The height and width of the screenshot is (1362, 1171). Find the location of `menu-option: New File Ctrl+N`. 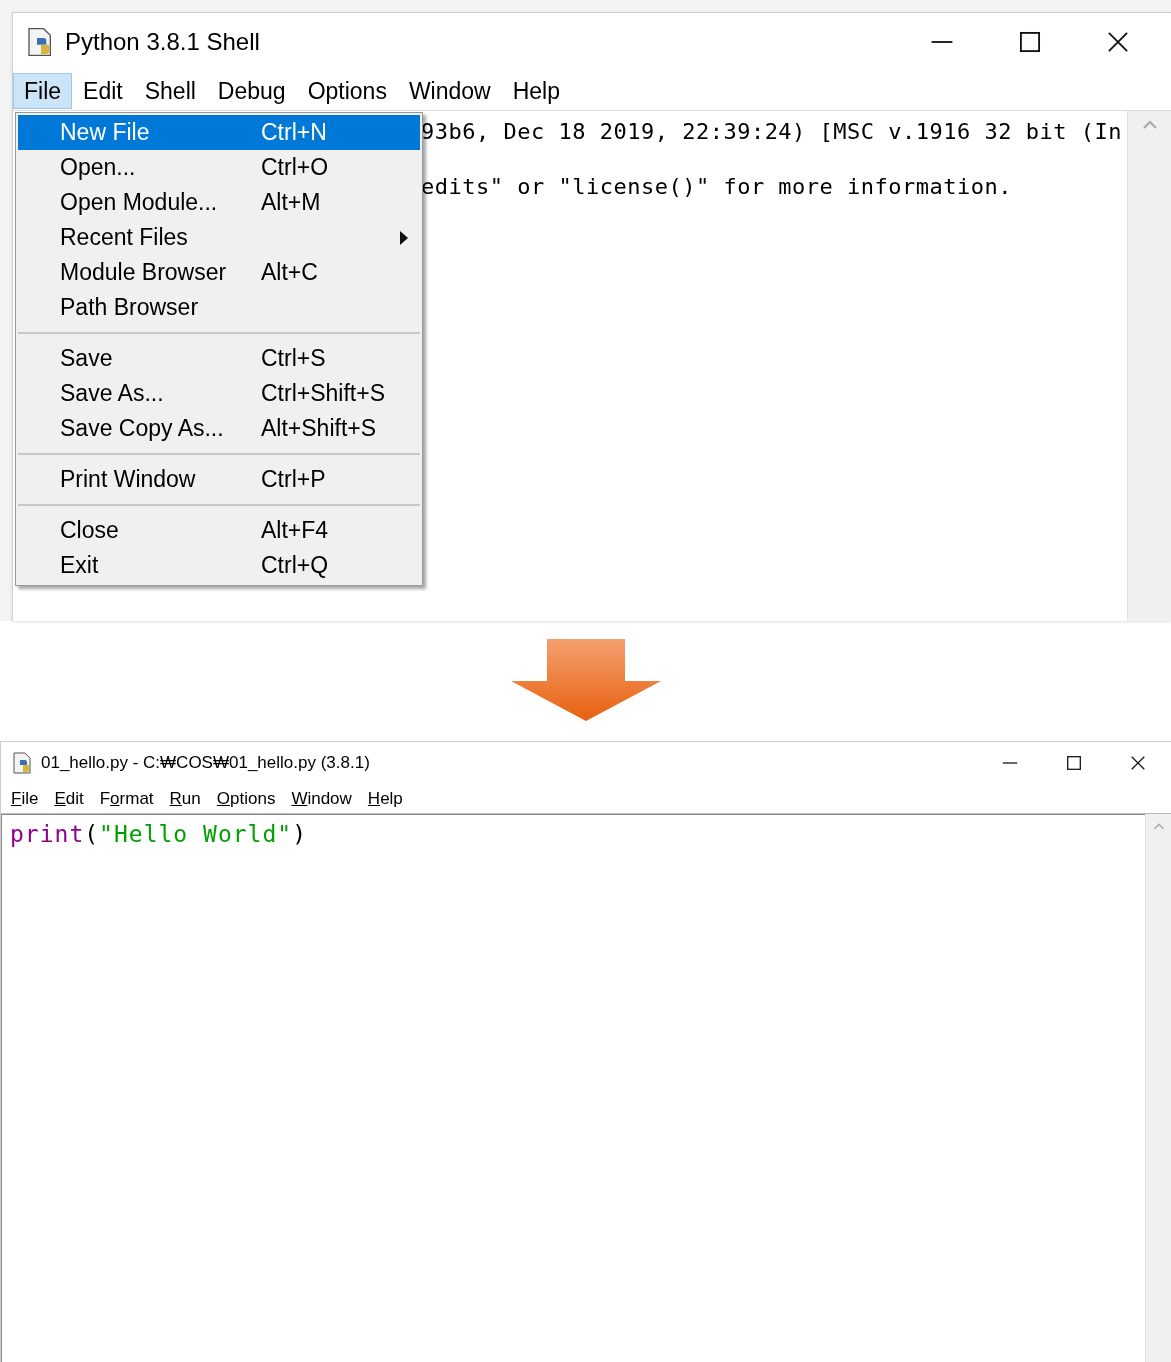

menu-option: New File Ctrl+N is located at coordinates (219, 132).